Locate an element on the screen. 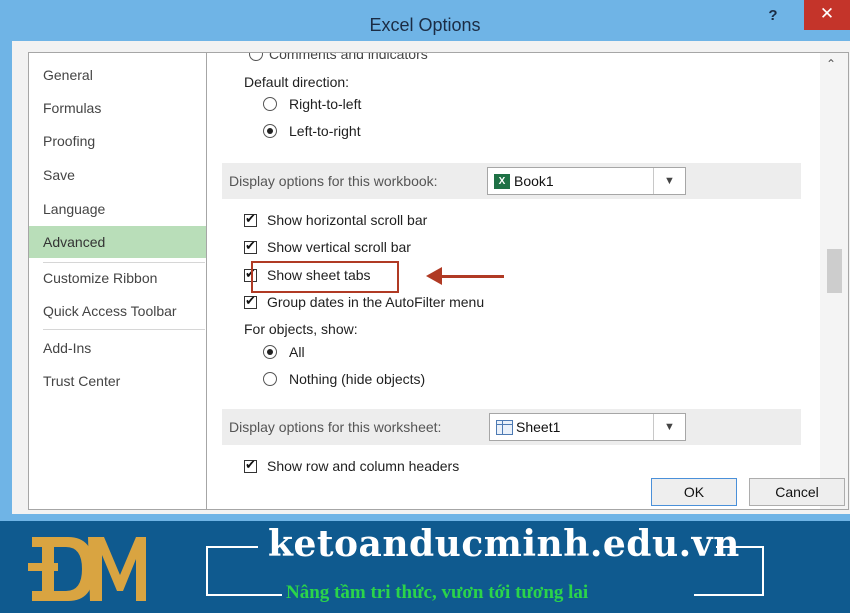 Image resolution: width=850 pixels, height=613 pixels. annotation-arrow-shaft is located at coordinates (471, 276).